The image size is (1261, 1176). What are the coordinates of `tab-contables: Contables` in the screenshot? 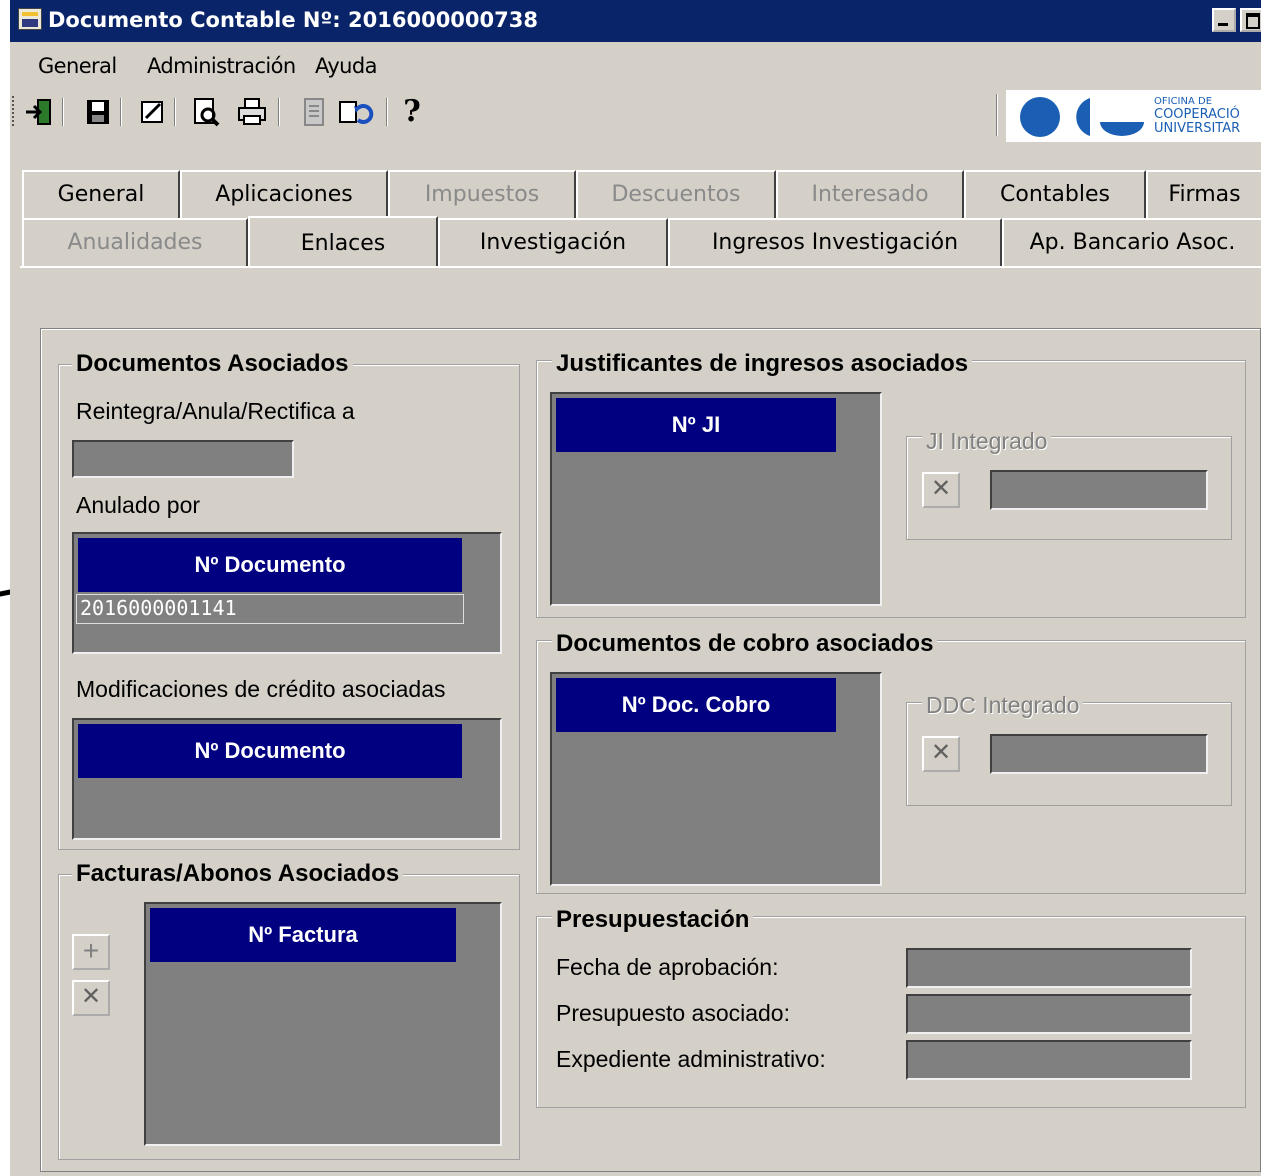 It's located at (1055, 194).